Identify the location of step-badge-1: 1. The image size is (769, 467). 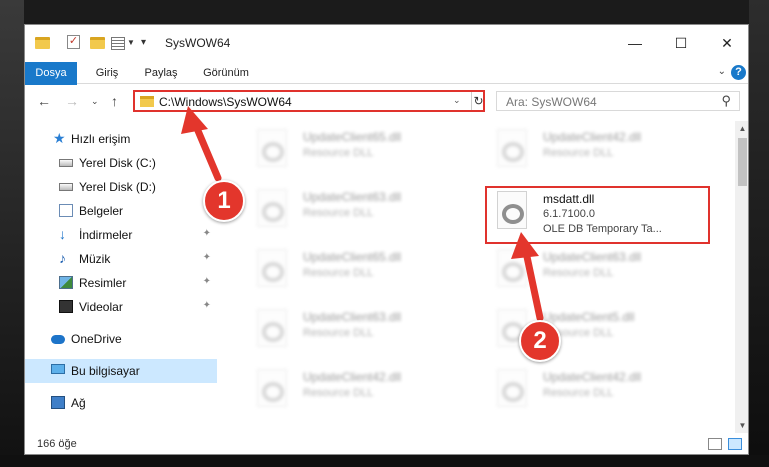
(224, 201).